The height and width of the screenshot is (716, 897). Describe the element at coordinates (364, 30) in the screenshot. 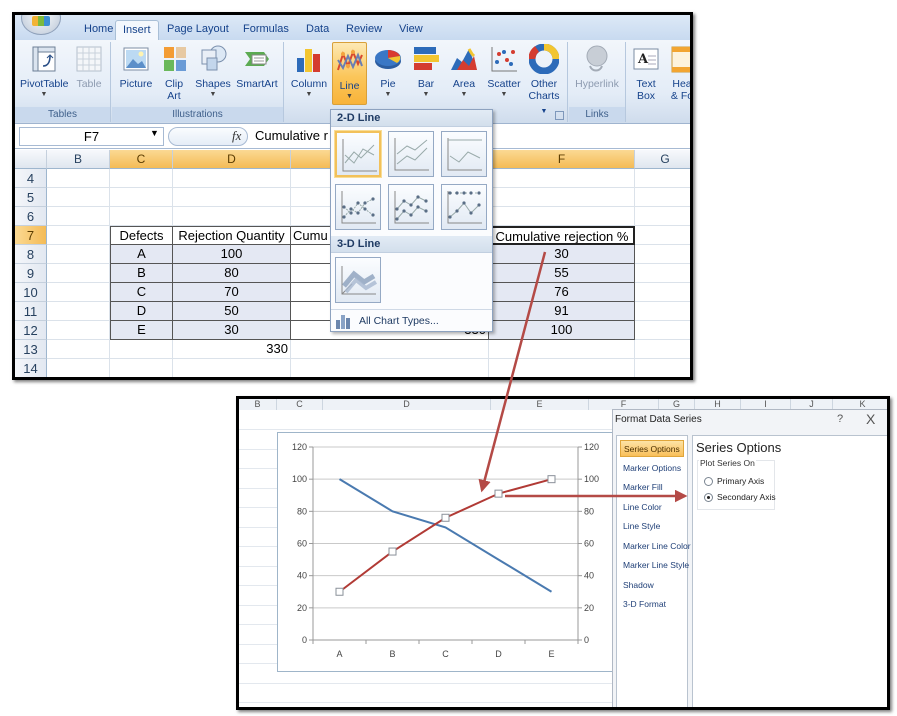

I see `tab-review: Review` at that location.